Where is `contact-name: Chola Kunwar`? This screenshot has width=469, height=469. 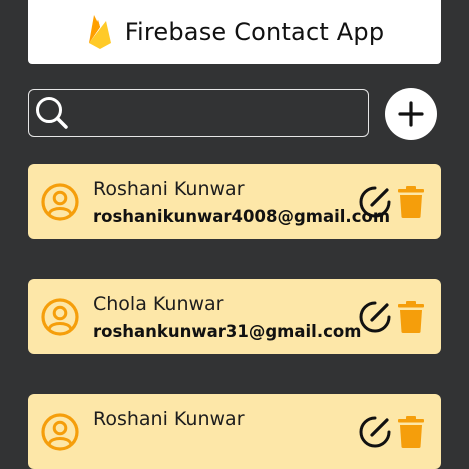
contact-name: Chola Kunwar is located at coordinates (158, 304).